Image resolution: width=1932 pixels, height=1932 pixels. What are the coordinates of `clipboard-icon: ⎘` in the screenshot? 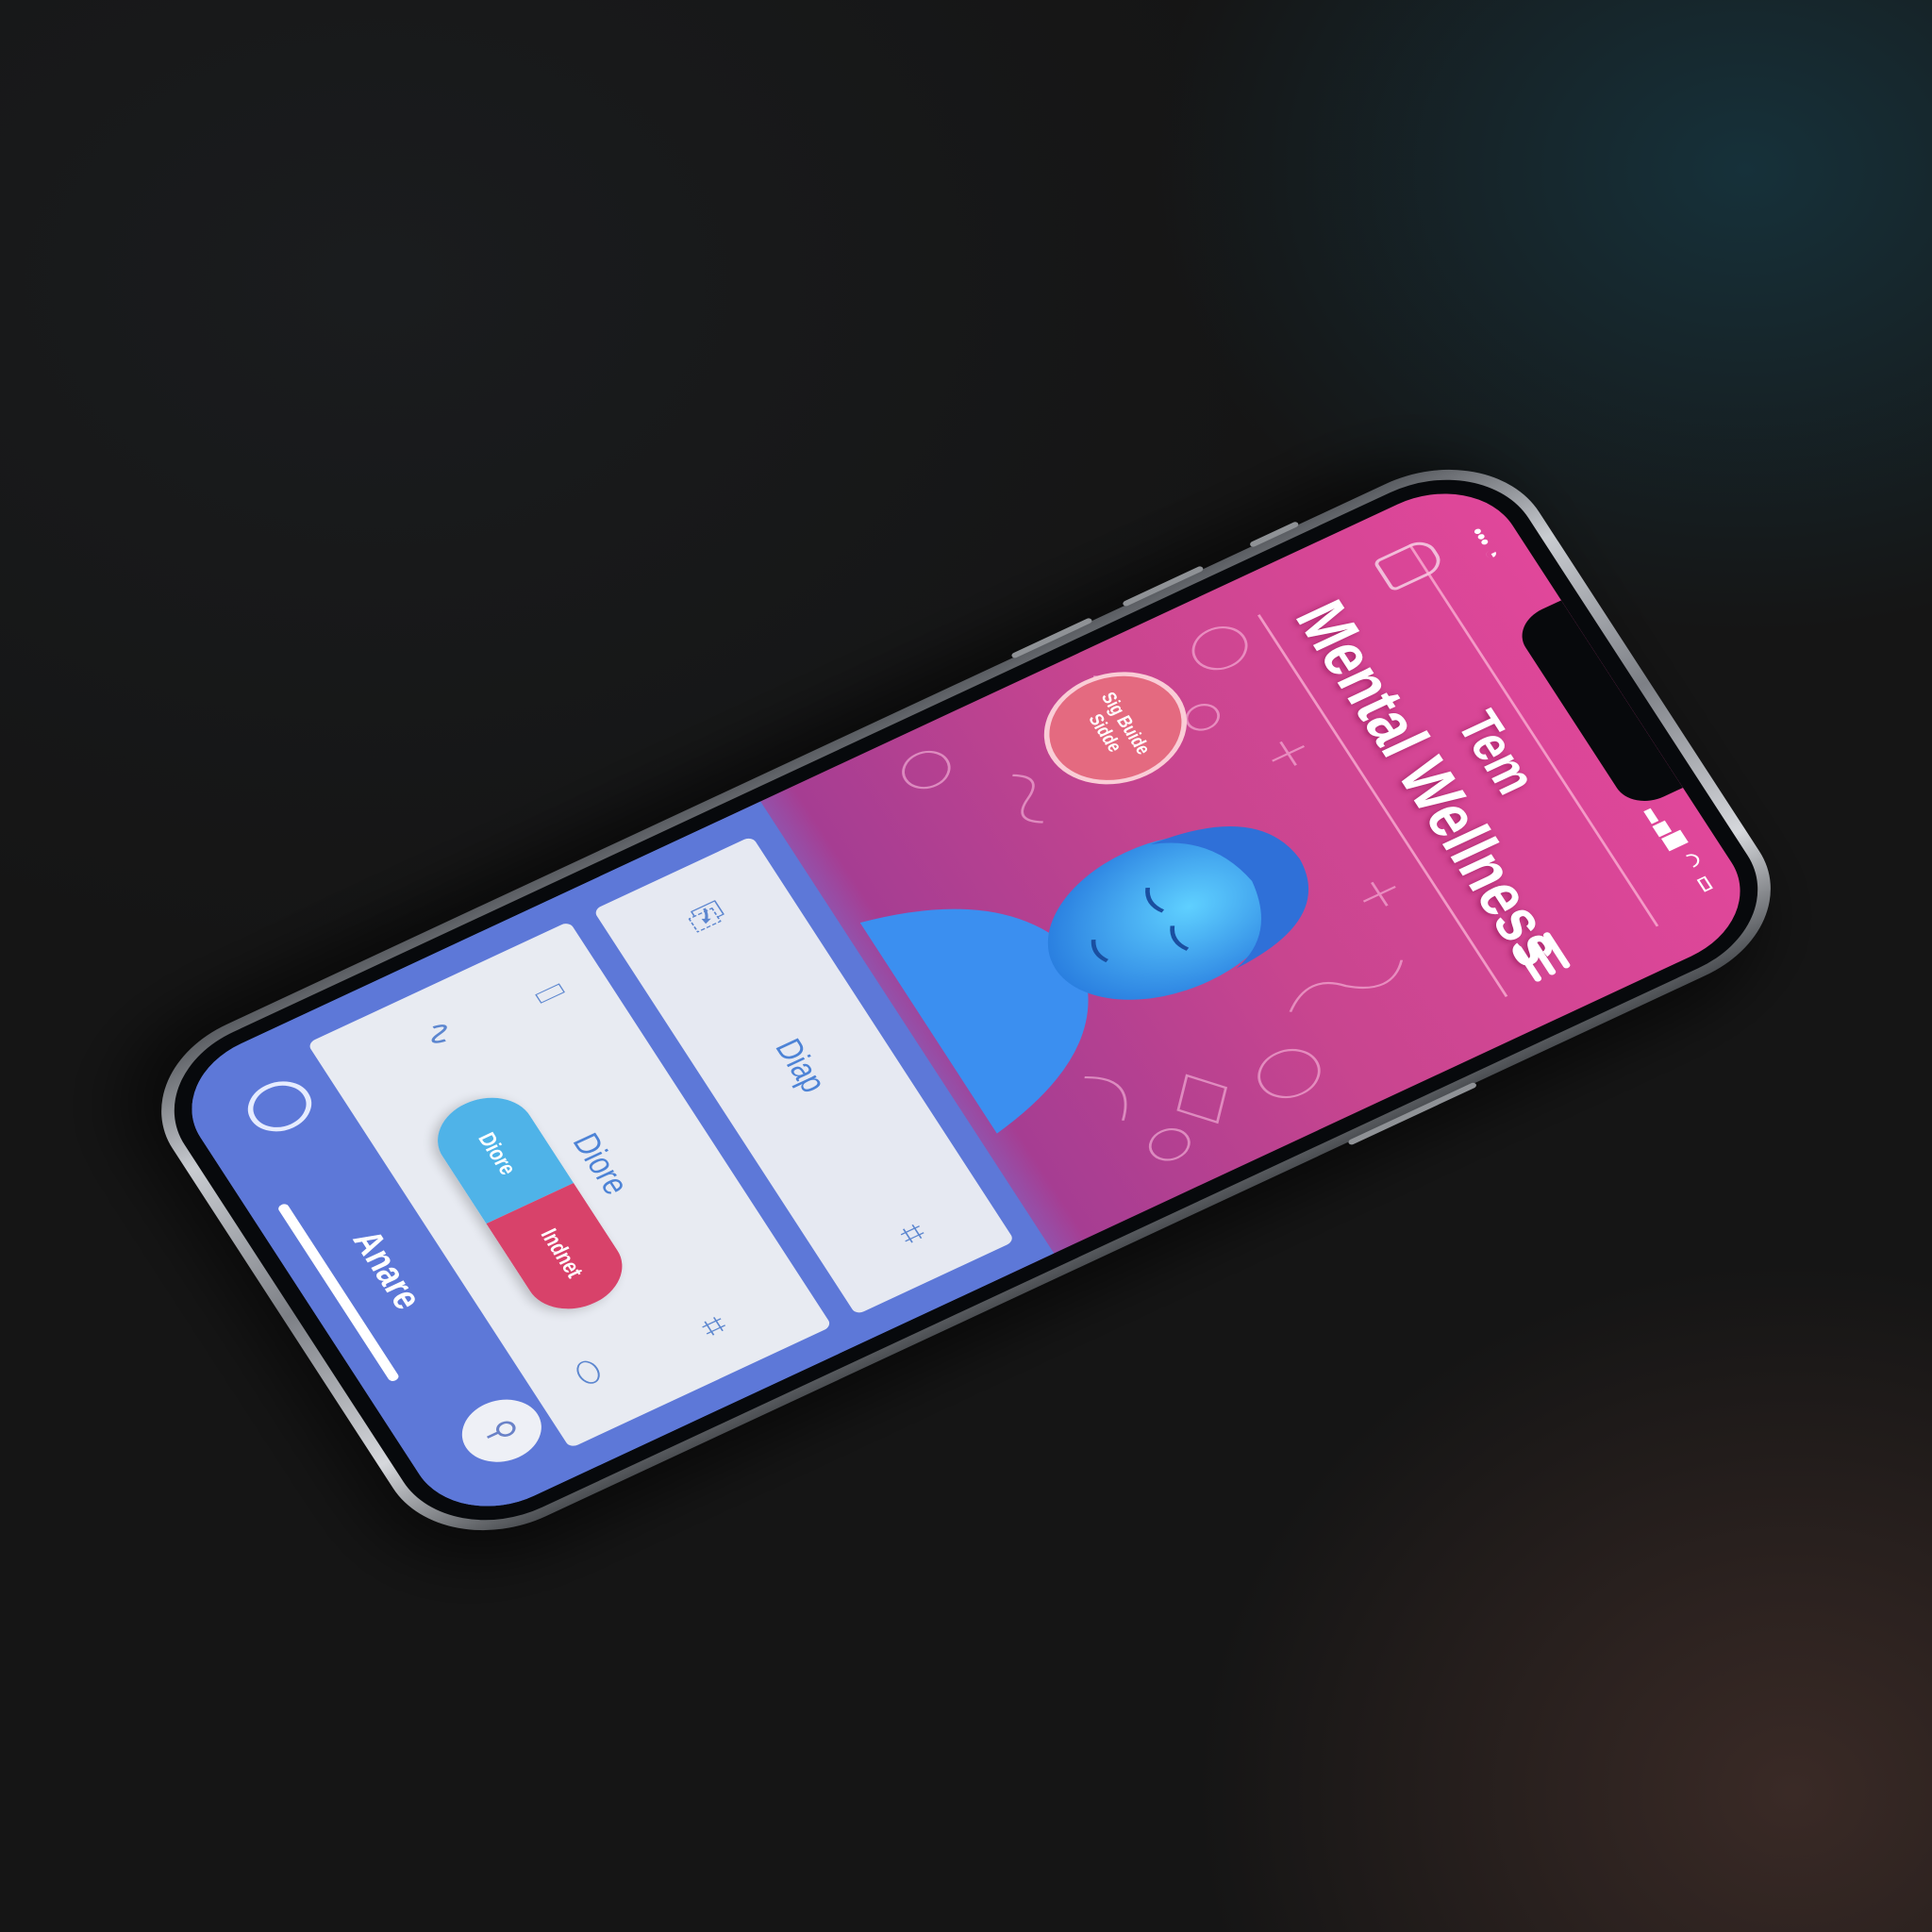 It's located at (706, 916).